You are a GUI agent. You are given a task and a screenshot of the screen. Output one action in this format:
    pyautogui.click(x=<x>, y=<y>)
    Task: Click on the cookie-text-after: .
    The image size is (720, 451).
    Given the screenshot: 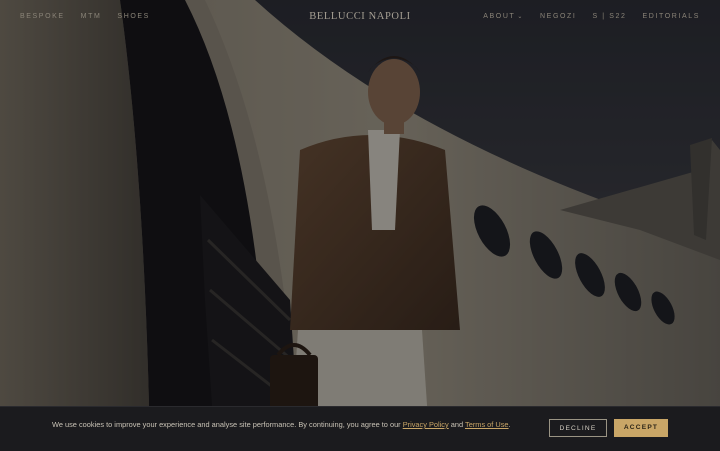 What is the action you would take?
    pyautogui.click(x=509, y=424)
    